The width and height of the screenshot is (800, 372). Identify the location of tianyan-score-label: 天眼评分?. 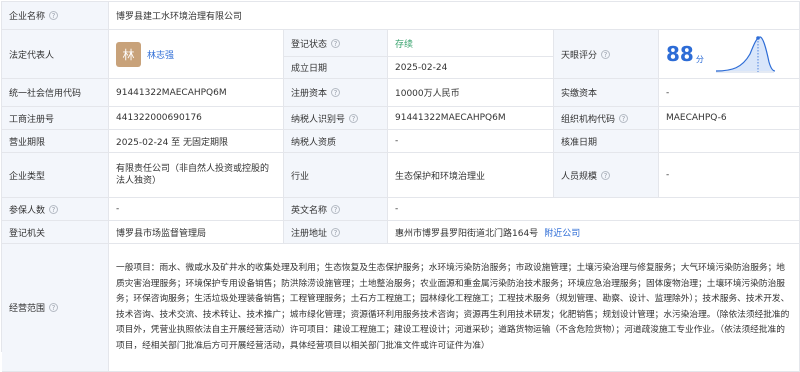
(606, 54).